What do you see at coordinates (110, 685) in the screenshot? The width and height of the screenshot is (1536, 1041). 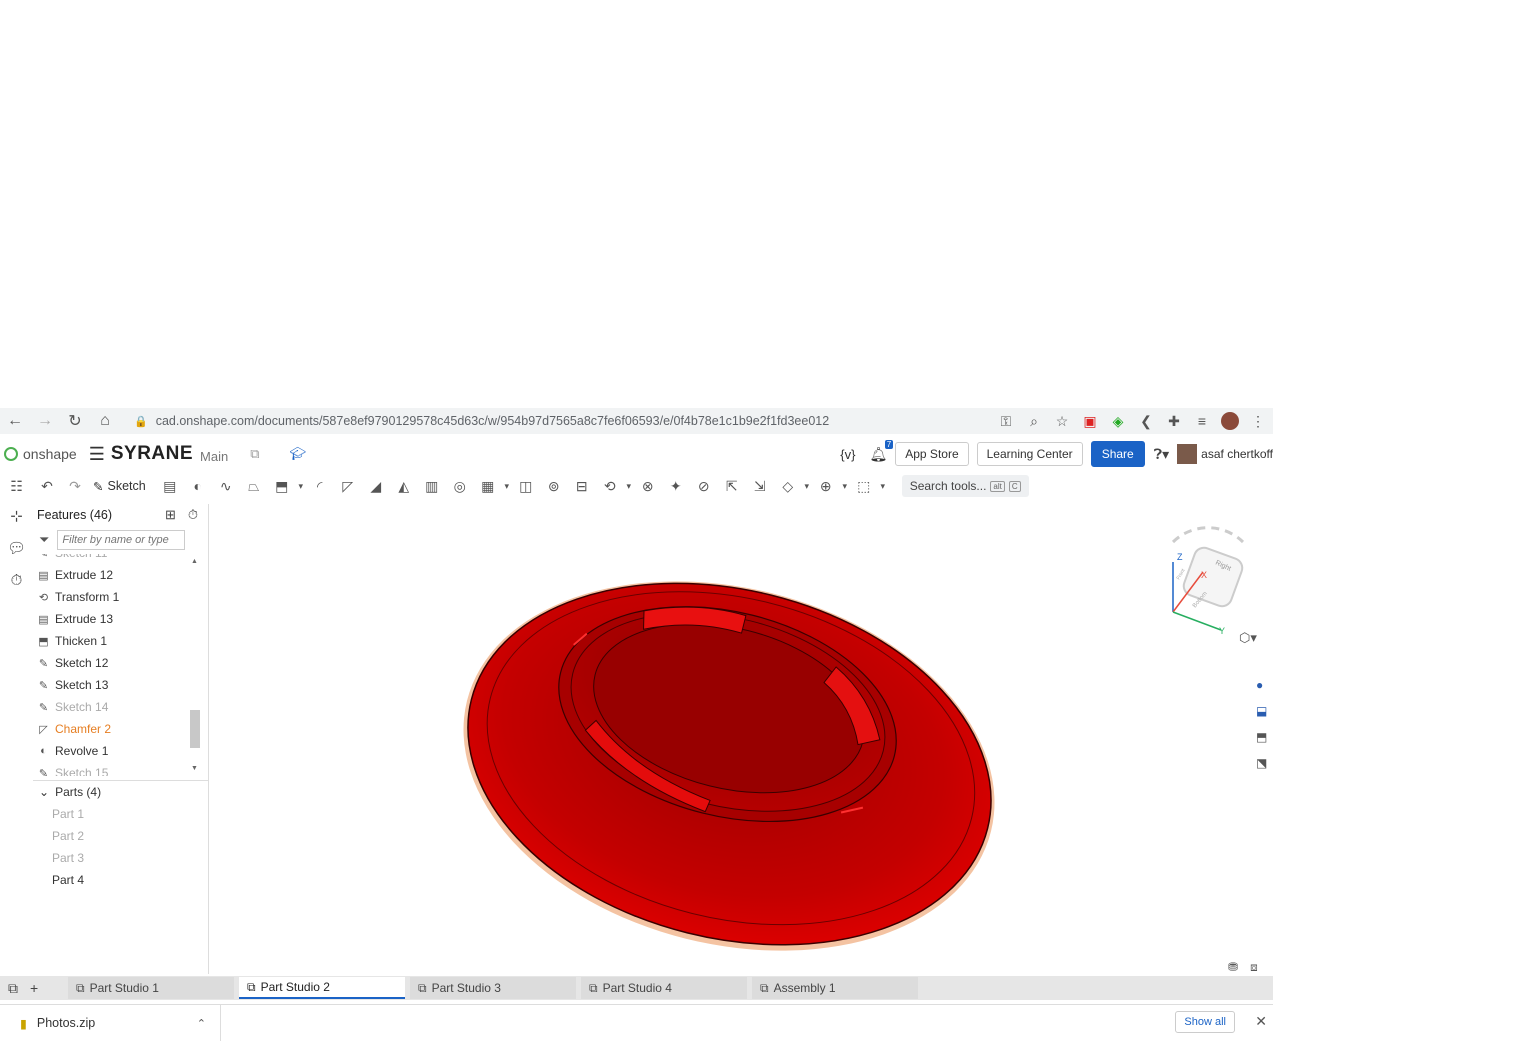 I see `feature-item: ✎ Sketch 13` at bounding box center [110, 685].